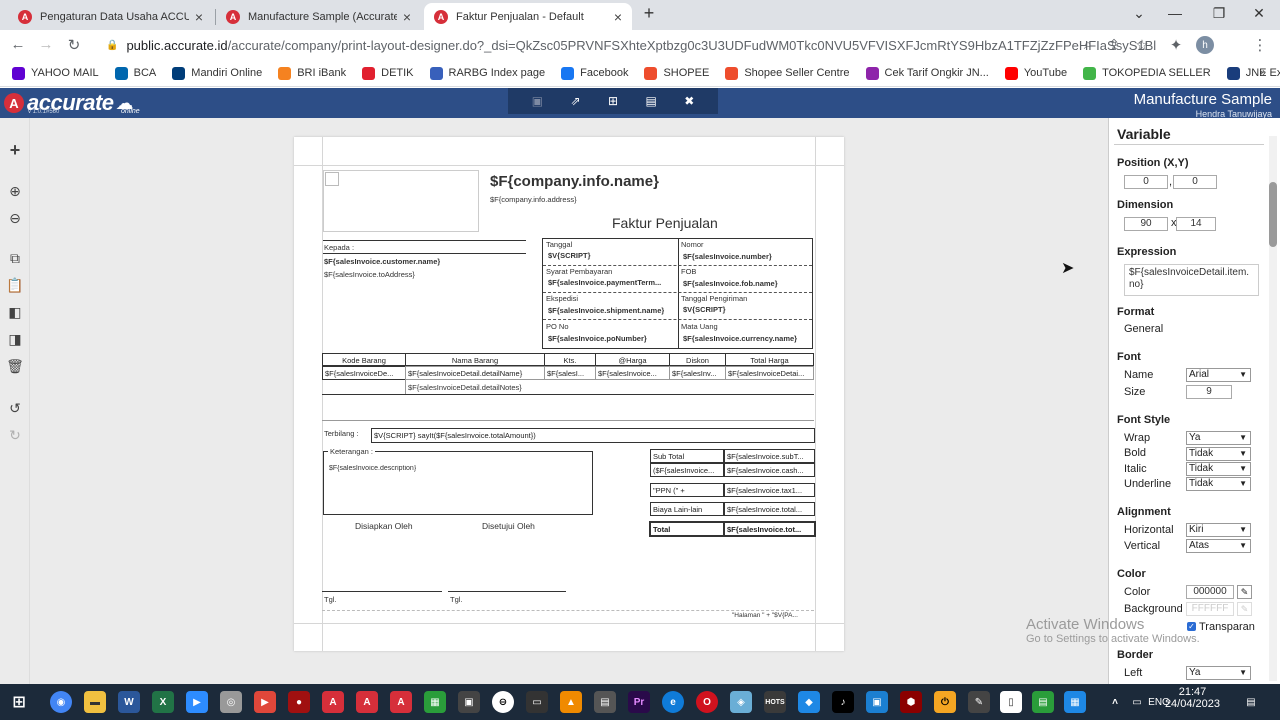 This screenshot has height=720, width=1280. What do you see at coordinates (687, 490) in the screenshot?
I see `totals-label: "PPN (" +` at bounding box center [687, 490].